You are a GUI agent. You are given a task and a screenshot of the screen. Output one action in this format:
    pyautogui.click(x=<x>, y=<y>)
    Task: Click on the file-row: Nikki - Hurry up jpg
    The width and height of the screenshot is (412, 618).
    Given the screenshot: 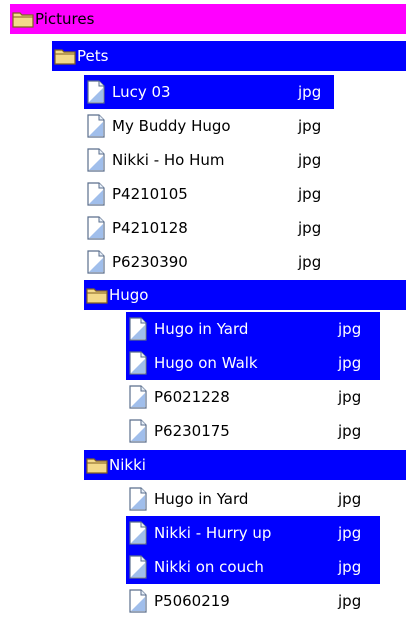 What is the action you would take?
    pyautogui.click(x=253, y=533)
    